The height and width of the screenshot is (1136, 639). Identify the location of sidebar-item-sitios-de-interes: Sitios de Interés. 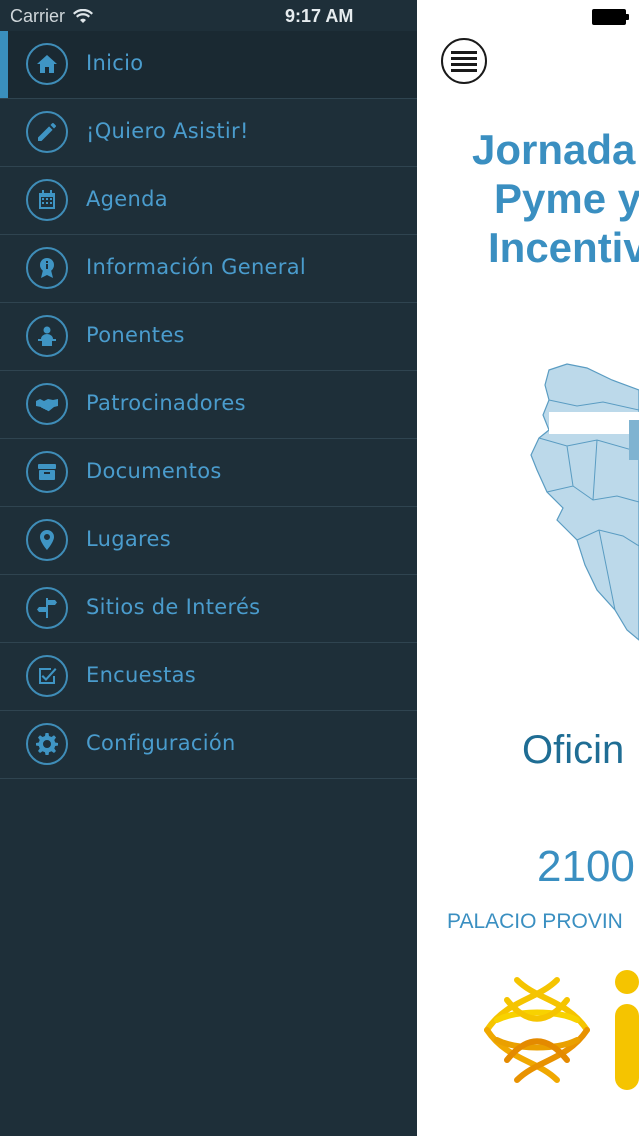
(208, 609).